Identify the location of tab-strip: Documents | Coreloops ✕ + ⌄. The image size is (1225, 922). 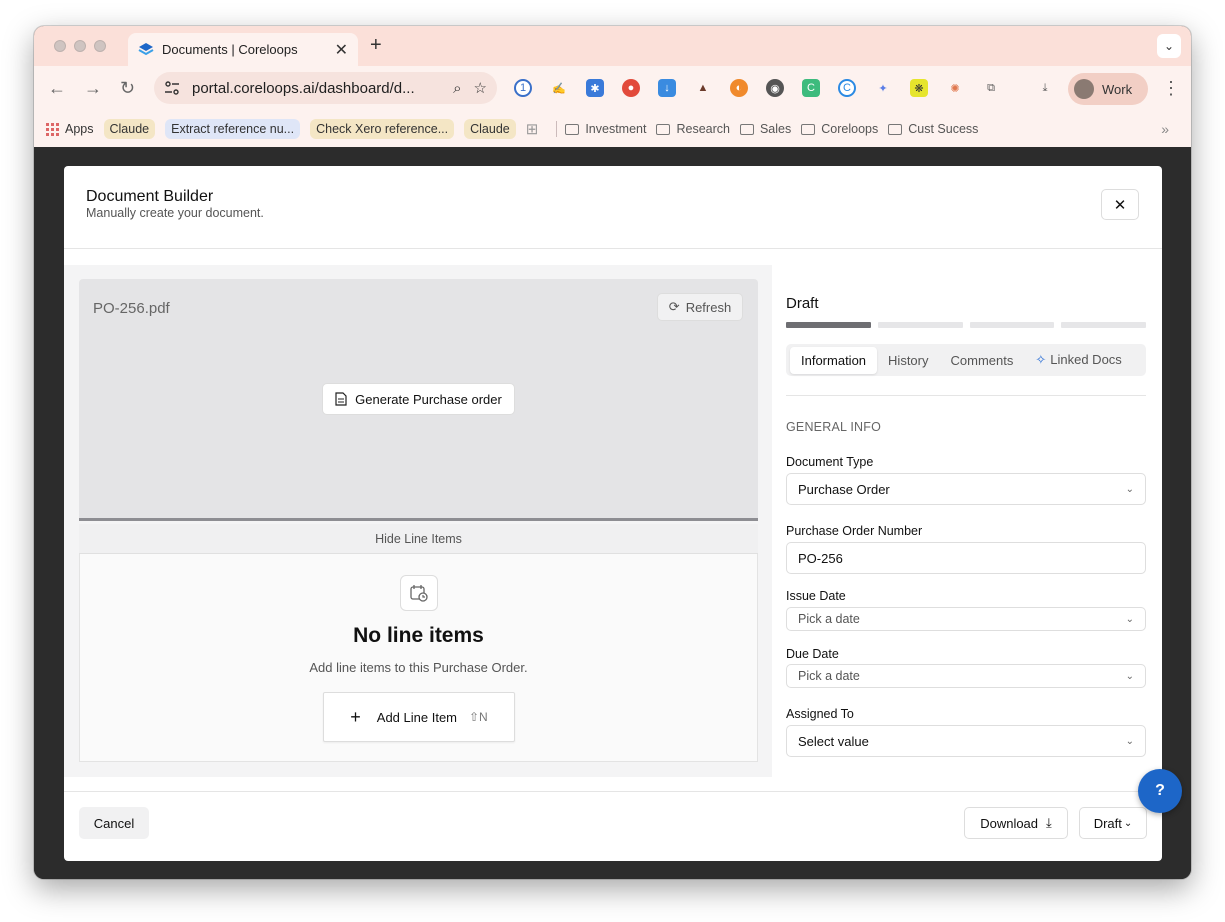
(612, 46).